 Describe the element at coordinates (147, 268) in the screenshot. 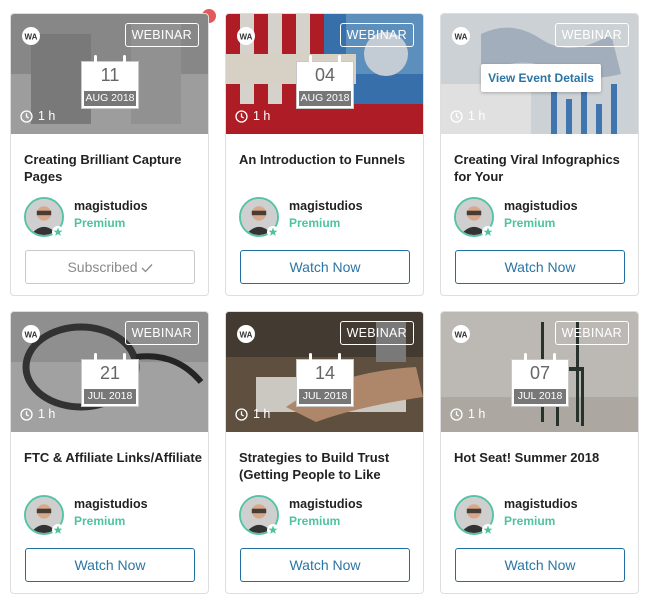

I see `check-icon` at that location.